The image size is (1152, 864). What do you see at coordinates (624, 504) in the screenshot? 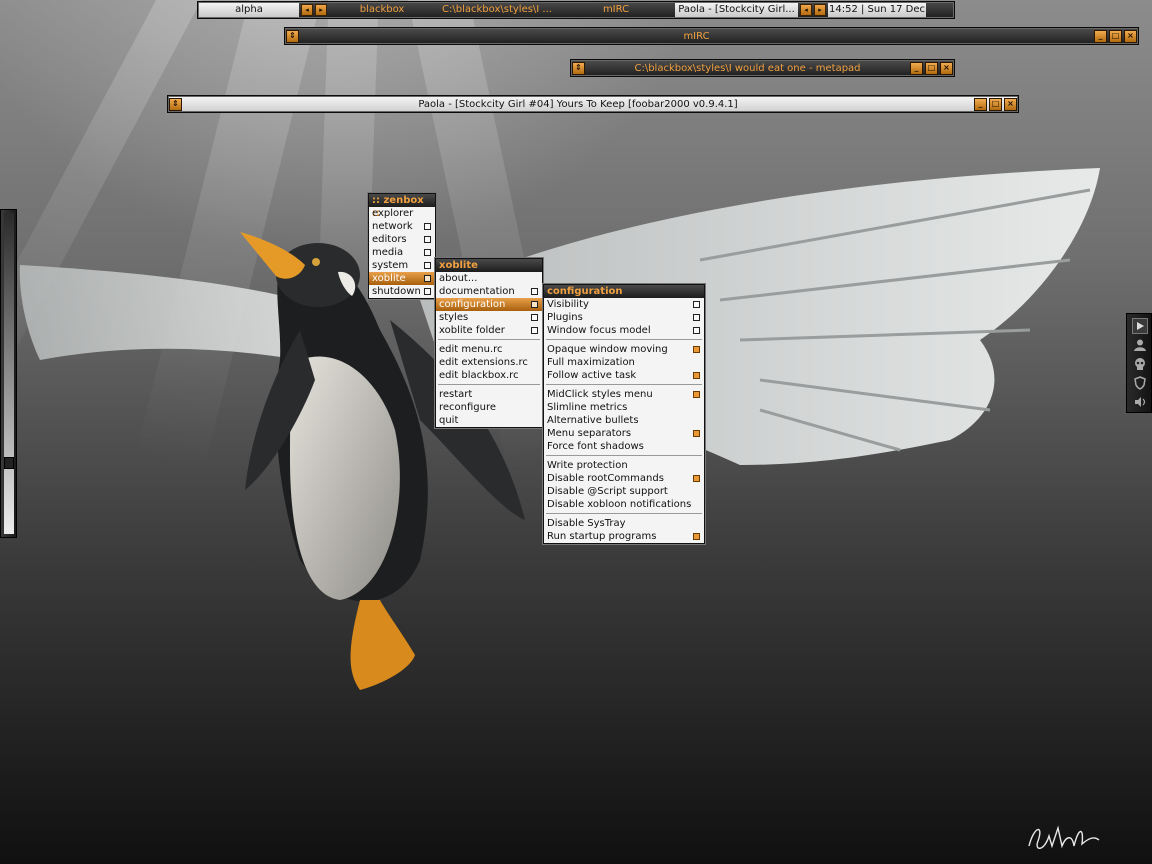
I see `menu-item-disable-xobloon-notifications: Disable xobloon notifications` at bounding box center [624, 504].